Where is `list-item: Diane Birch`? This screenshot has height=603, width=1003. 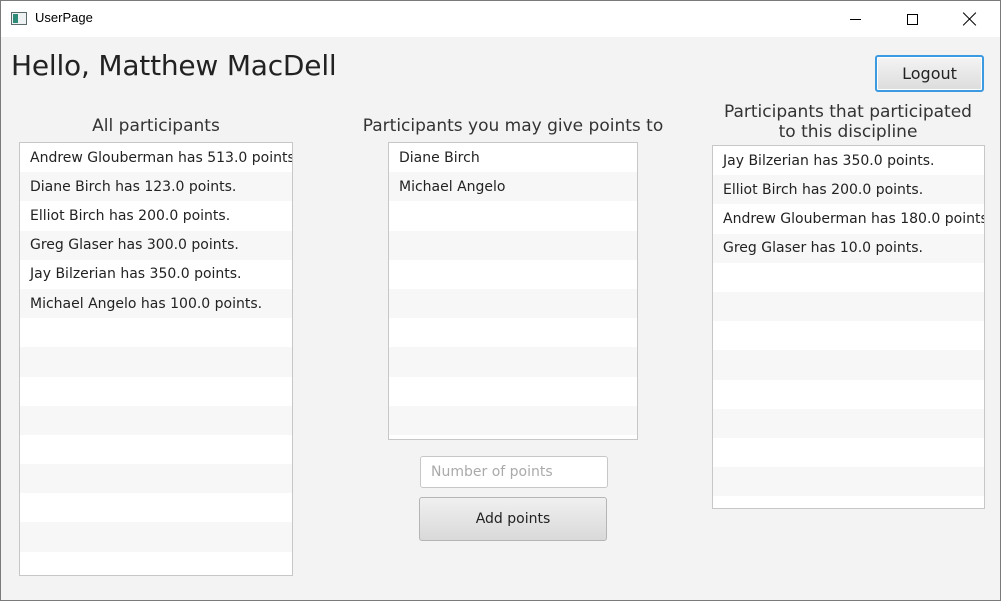
list-item: Diane Birch is located at coordinates (513, 157).